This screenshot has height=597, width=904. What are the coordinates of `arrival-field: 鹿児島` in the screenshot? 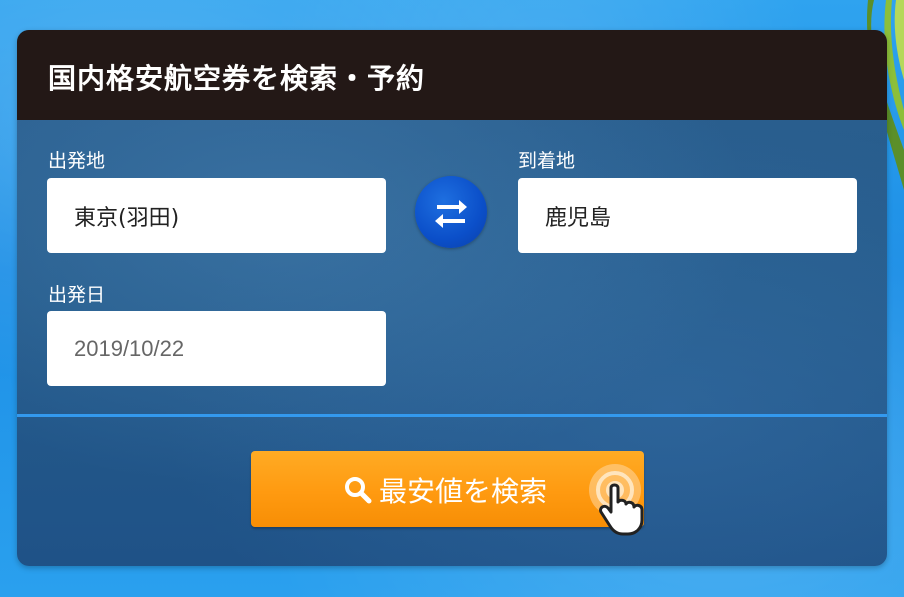 It's located at (687, 215).